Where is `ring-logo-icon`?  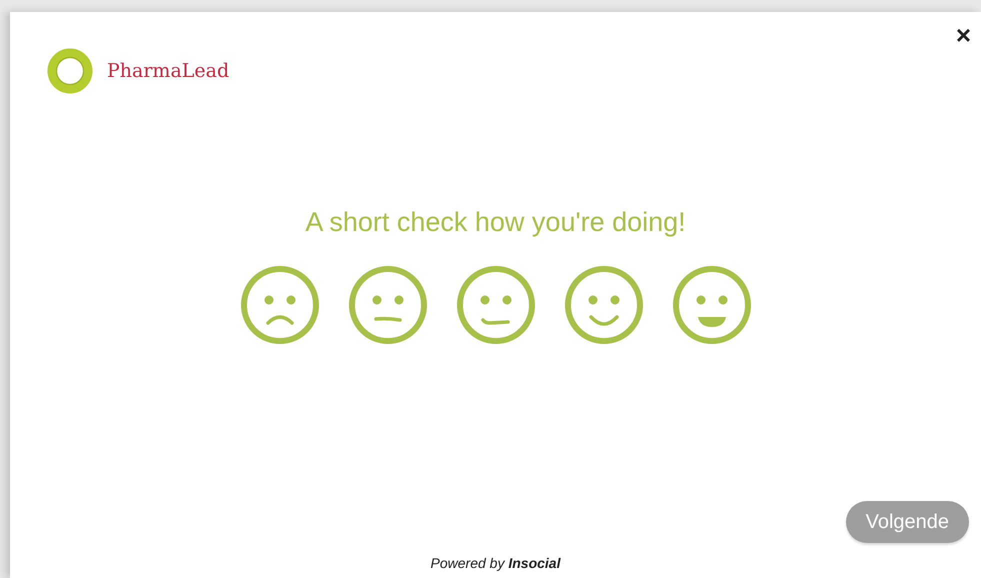 ring-logo-icon is located at coordinates (70, 71).